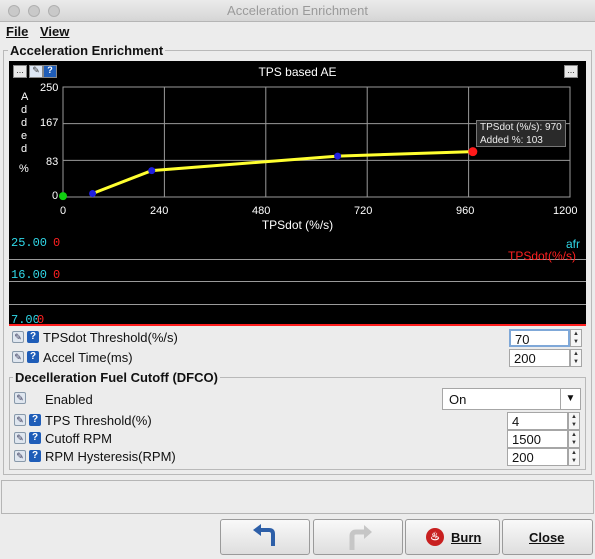 Image resolution: width=595 pixels, height=559 pixels. What do you see at coordinates (537, 457) in the screenshot?
I see `rpm-hysteresis-input: 200` at bounding box center [537, 457].